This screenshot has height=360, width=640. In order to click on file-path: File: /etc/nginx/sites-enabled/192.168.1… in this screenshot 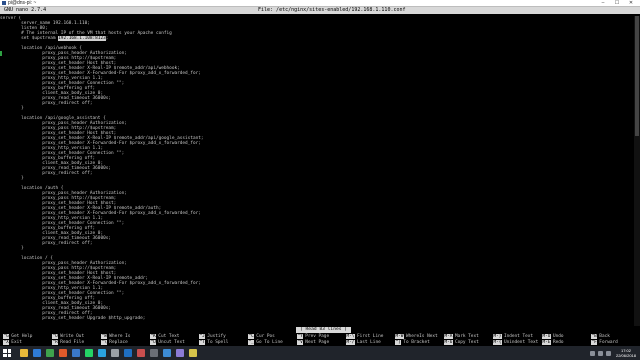, I will do `click(332, 10)`.